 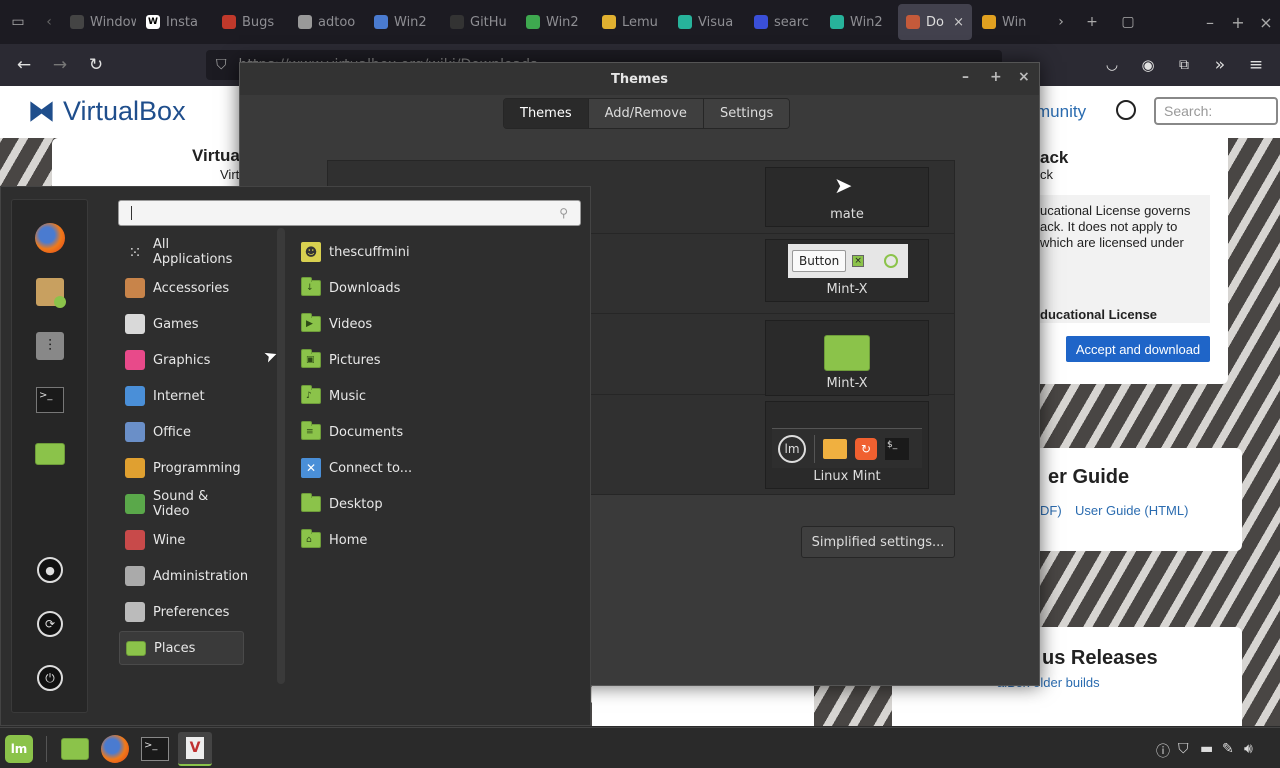 I want to click on info-icon: ⓘ, so click(x=1163, y=751).